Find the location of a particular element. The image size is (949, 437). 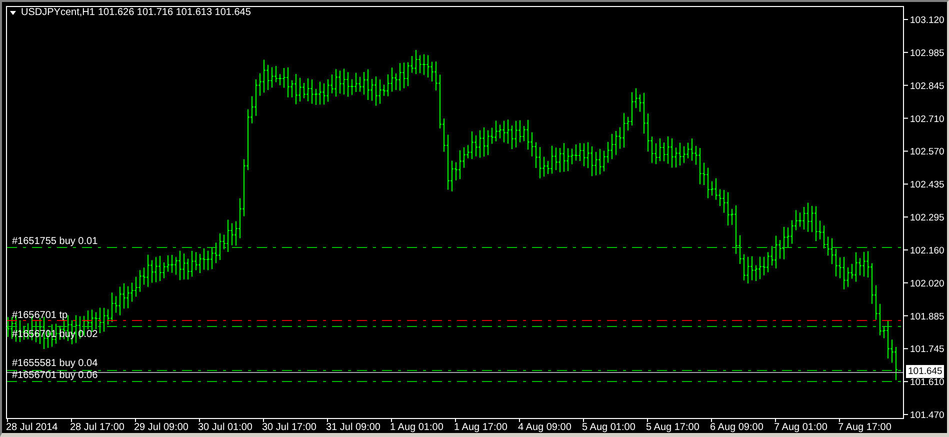

time-axis-label: 1 Aug 17:00 is located at coordinates (481, 427).